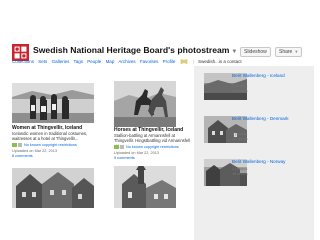 The height and width of the screenshot is (240, 320). Describe the element at coordinates (110, 61) in the screenshot. I see `nav-map: Map` at that location.